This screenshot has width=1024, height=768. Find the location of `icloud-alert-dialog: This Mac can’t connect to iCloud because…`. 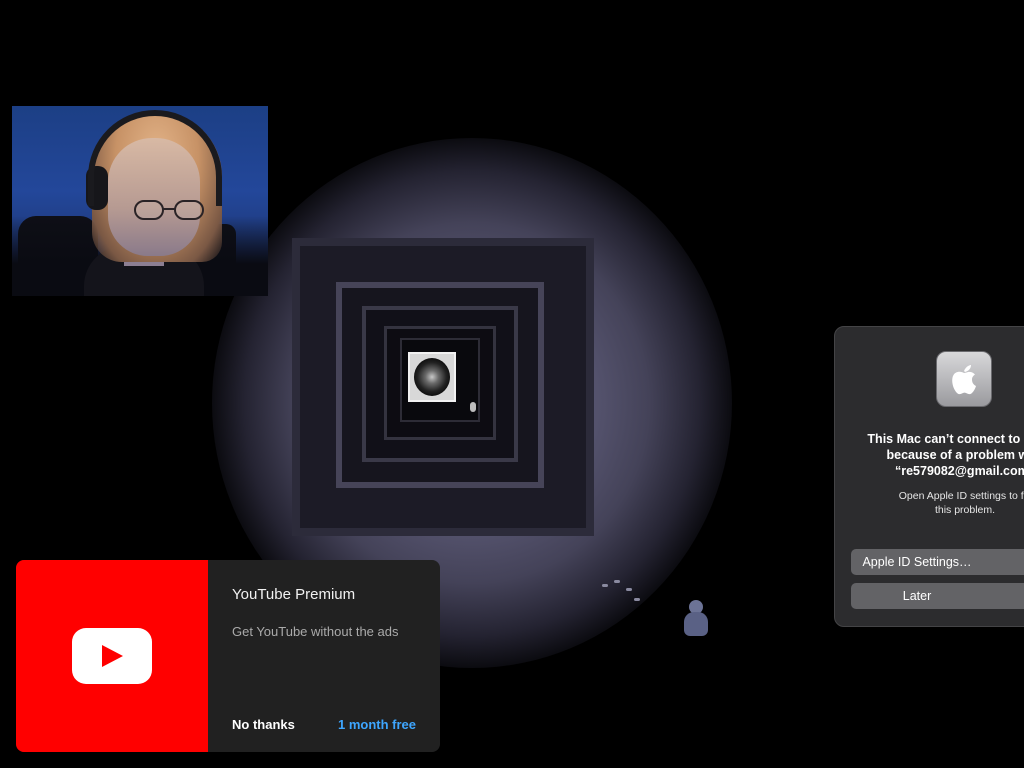

icloud-alert-dialog: This Mac can’t connect to iCloud because… is located at coordinates (929, 476).